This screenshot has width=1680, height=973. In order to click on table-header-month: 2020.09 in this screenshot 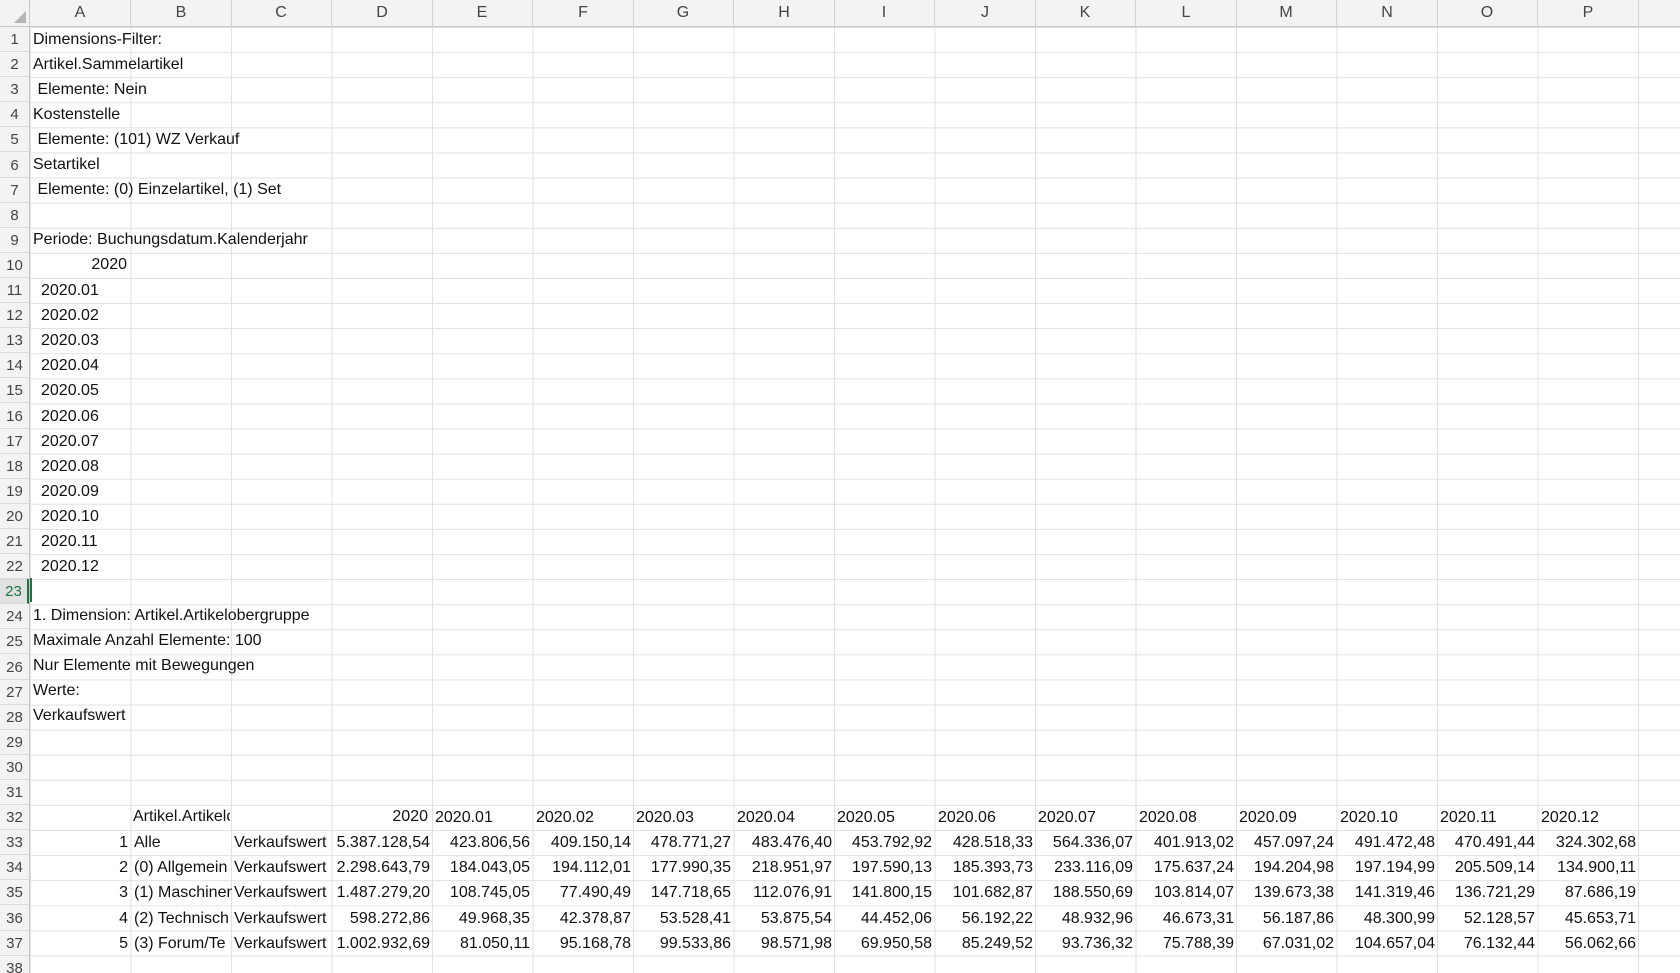, I will do `click(1286, 817)`.